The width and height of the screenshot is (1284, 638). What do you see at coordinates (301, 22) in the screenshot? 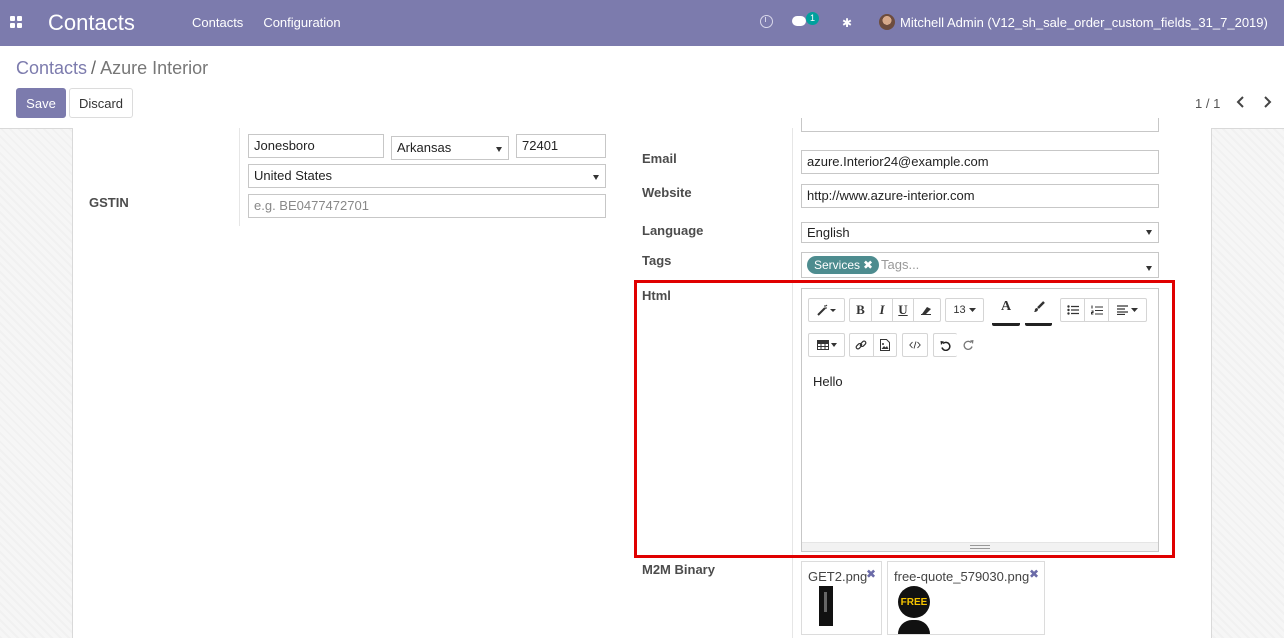
I see `menu-item-configuration: Configuration` at bounding box center [301, 22].